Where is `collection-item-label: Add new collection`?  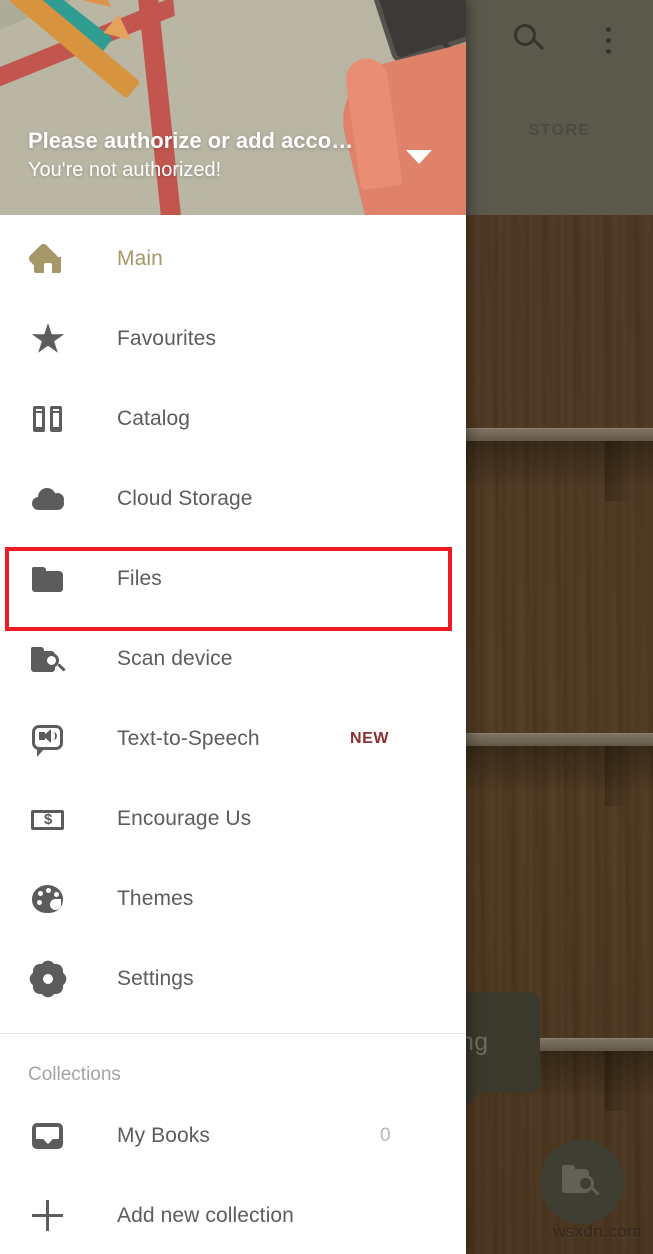 collection-item-label: Add new collection is located at coordinates (205, 1215).